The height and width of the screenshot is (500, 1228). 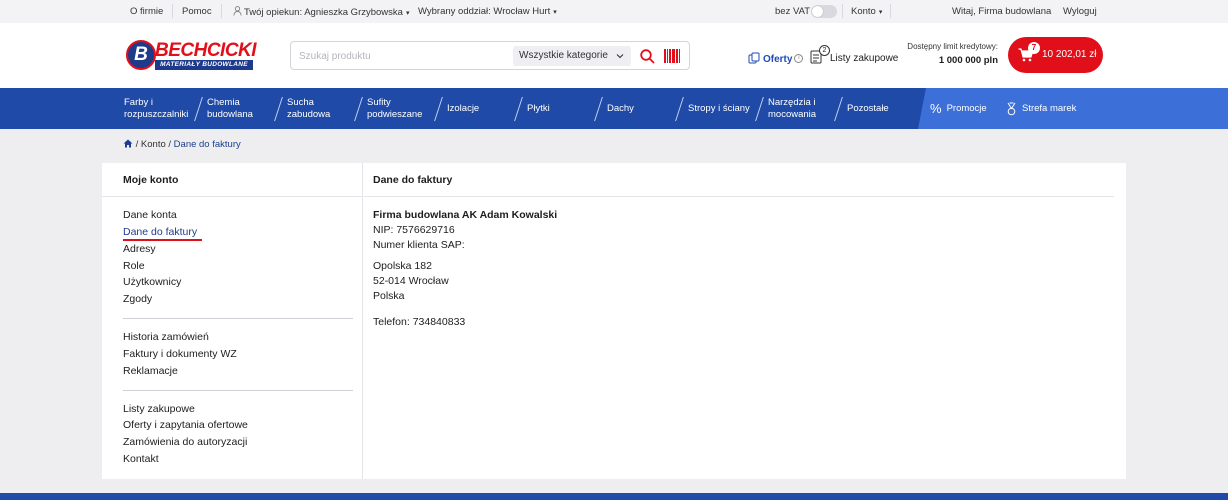 I want to click on sidebar-item-faktury: Faktury i dokumenty WZ, so click(x=180, y=354).